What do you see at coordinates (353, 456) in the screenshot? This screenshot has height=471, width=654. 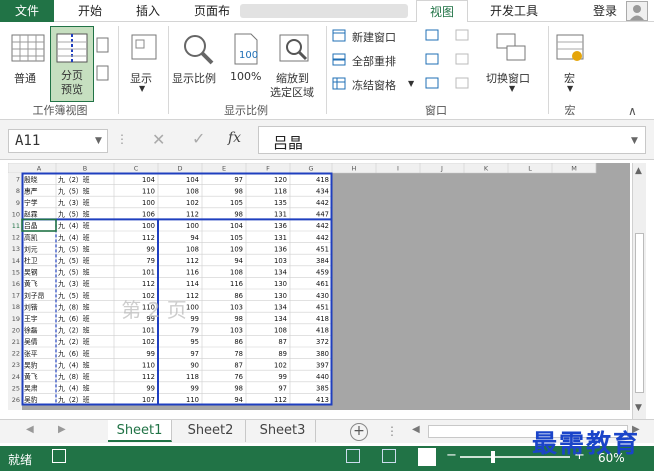 I see `normal-view-icon` at bounding box center [353, 456].